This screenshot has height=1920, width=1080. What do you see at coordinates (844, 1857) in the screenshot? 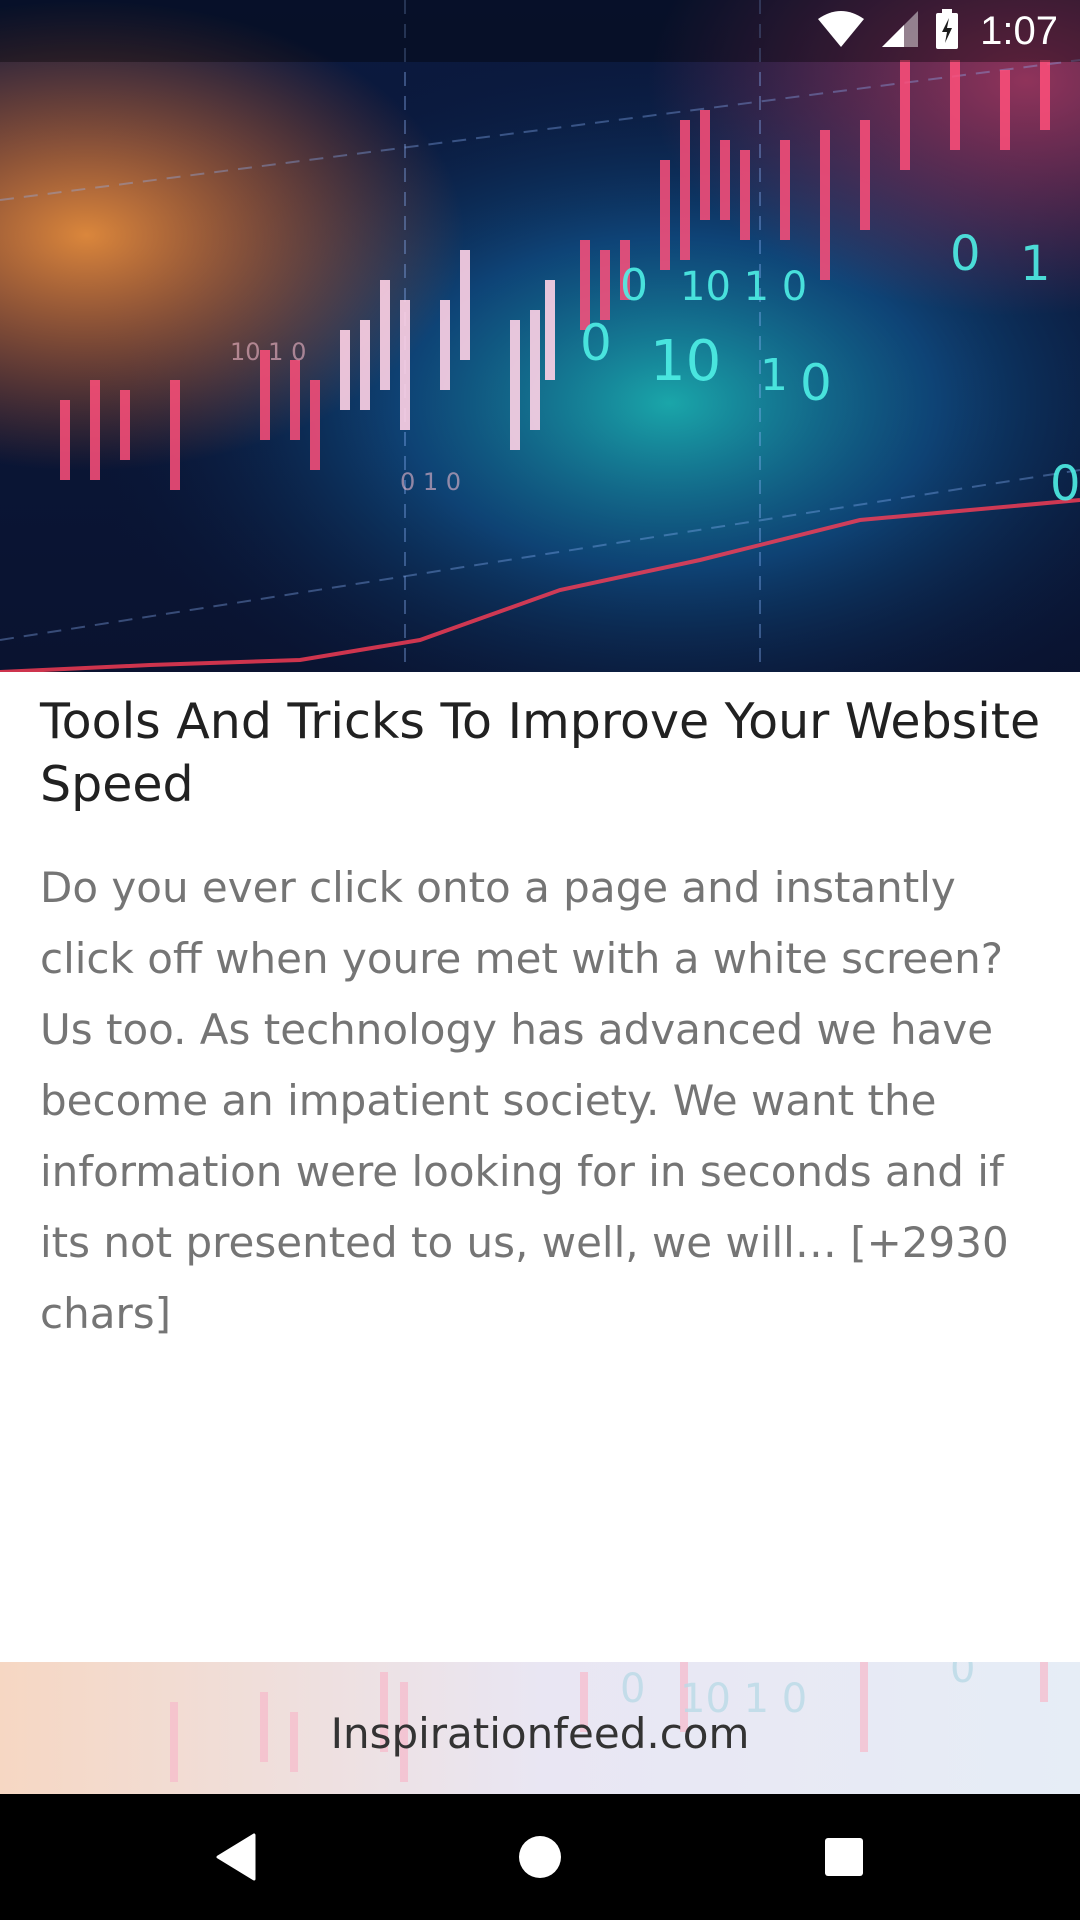
I see `recents-icon` at bounding box center [844, 1857].